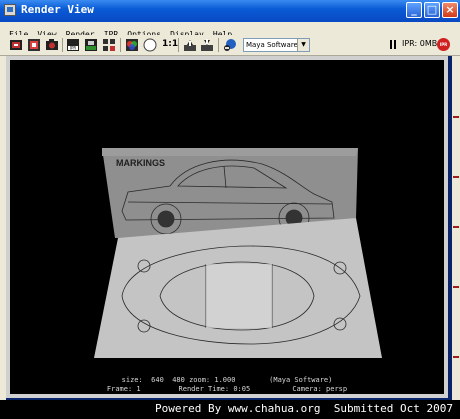 The height and width of the screenshot is (419, 460). I want to click on remove-image-icon, so click(207, 45).